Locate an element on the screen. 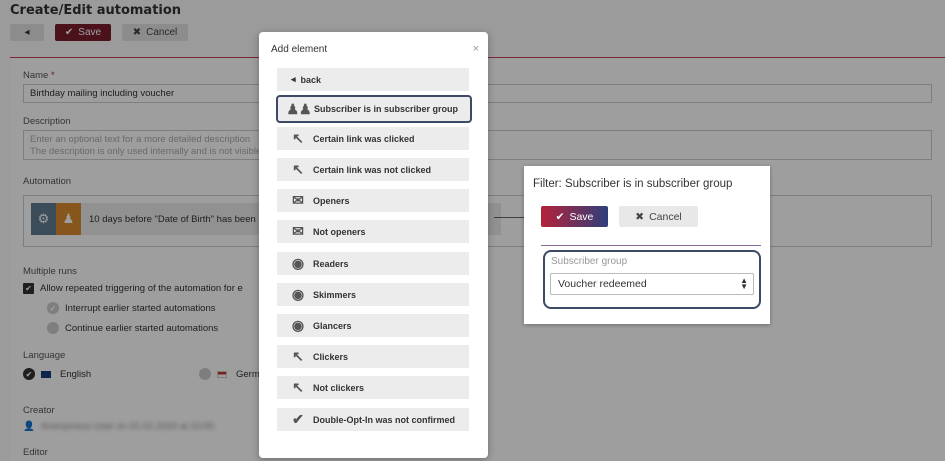  option-skimmers: ◉ Skimmers is located at coordinates (373, 294).